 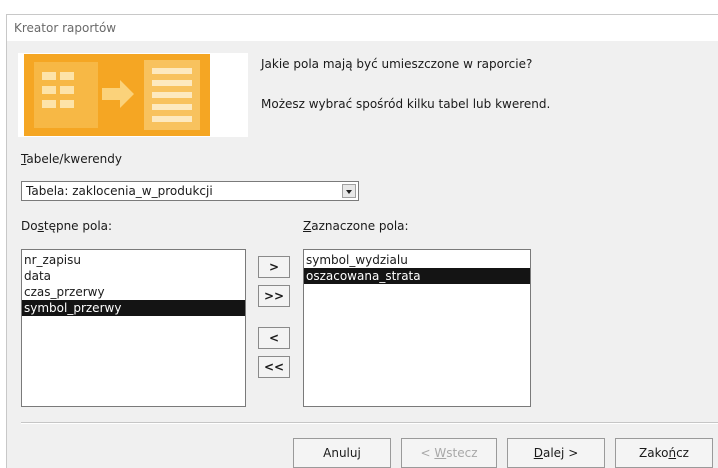 I want to click on back-button: < Wstecz, so click(x=449, y=453).